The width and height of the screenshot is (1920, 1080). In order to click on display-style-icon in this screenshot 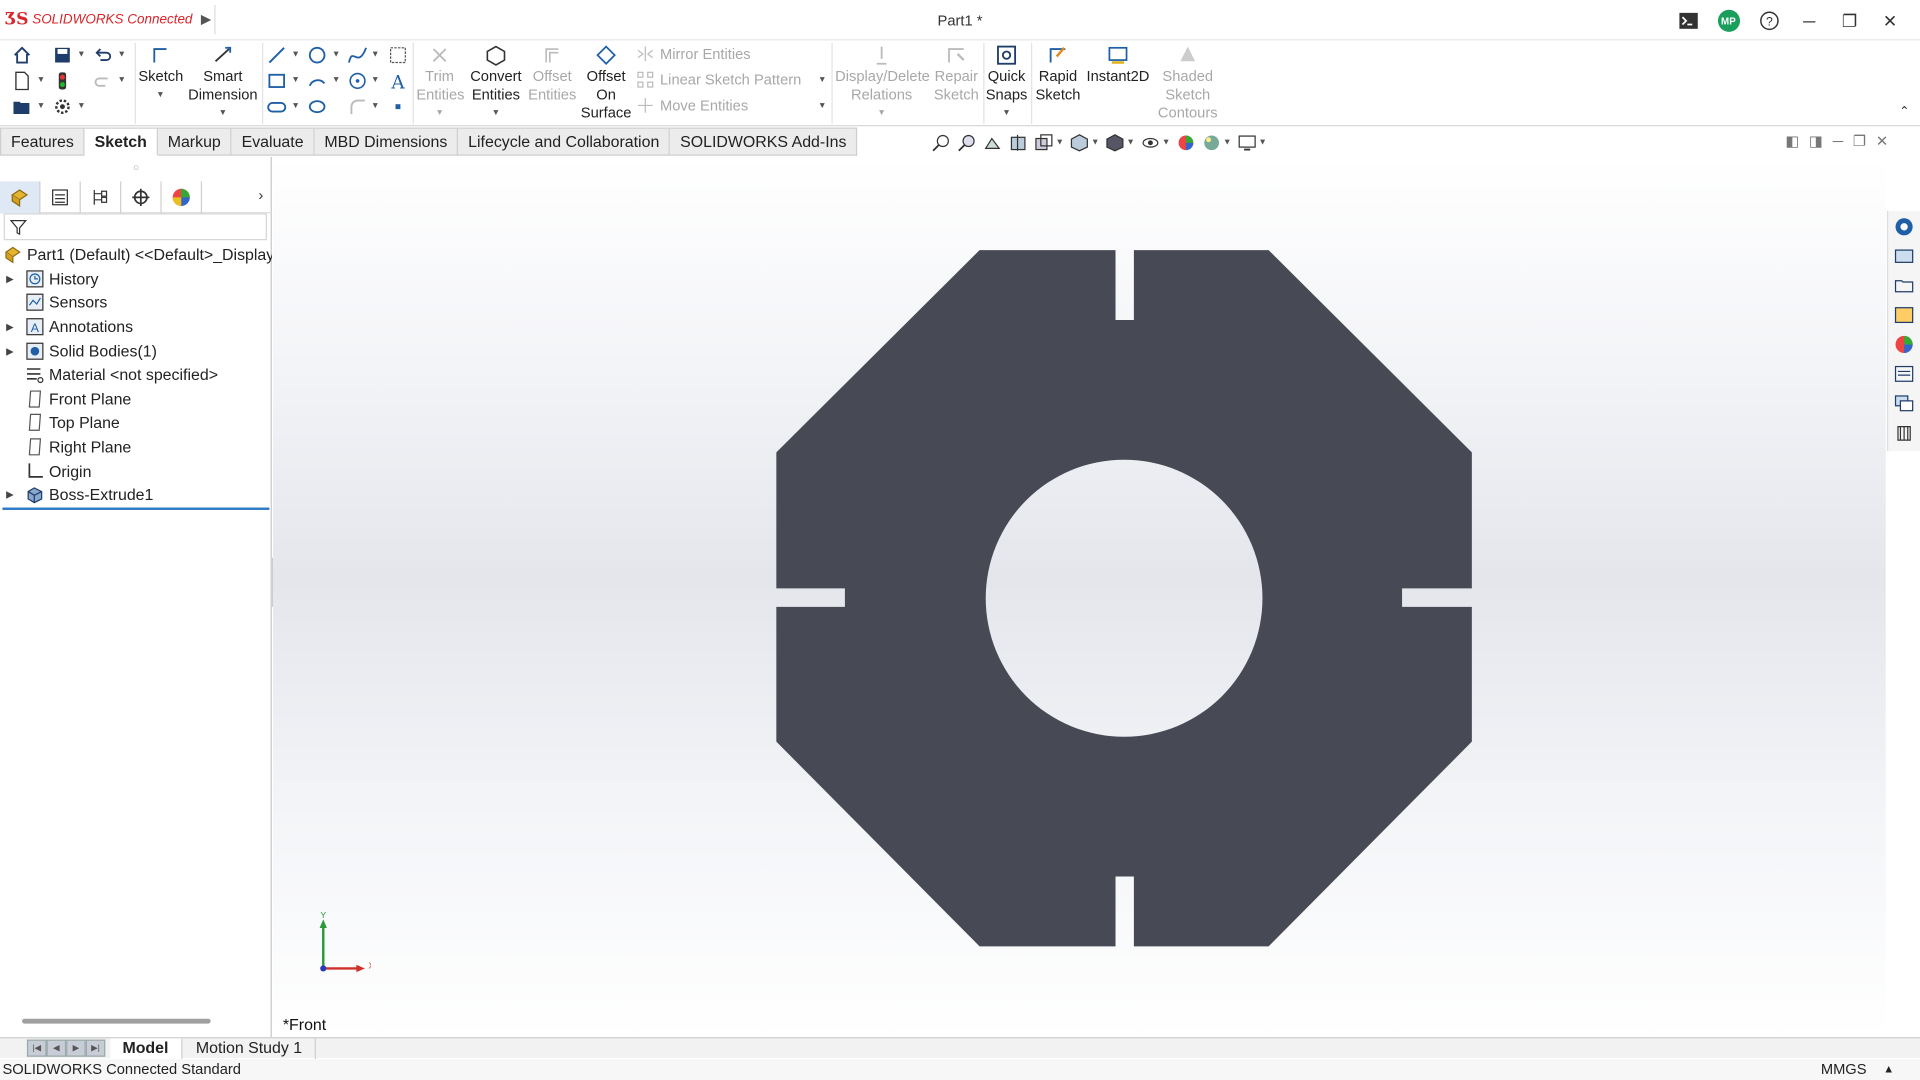, I will do `click(1114, 142)`.